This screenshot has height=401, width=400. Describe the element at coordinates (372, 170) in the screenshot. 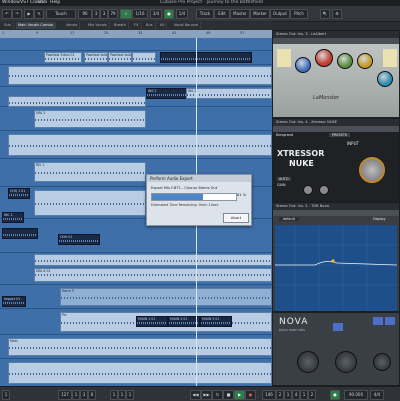

I see `input-knob` at that location.